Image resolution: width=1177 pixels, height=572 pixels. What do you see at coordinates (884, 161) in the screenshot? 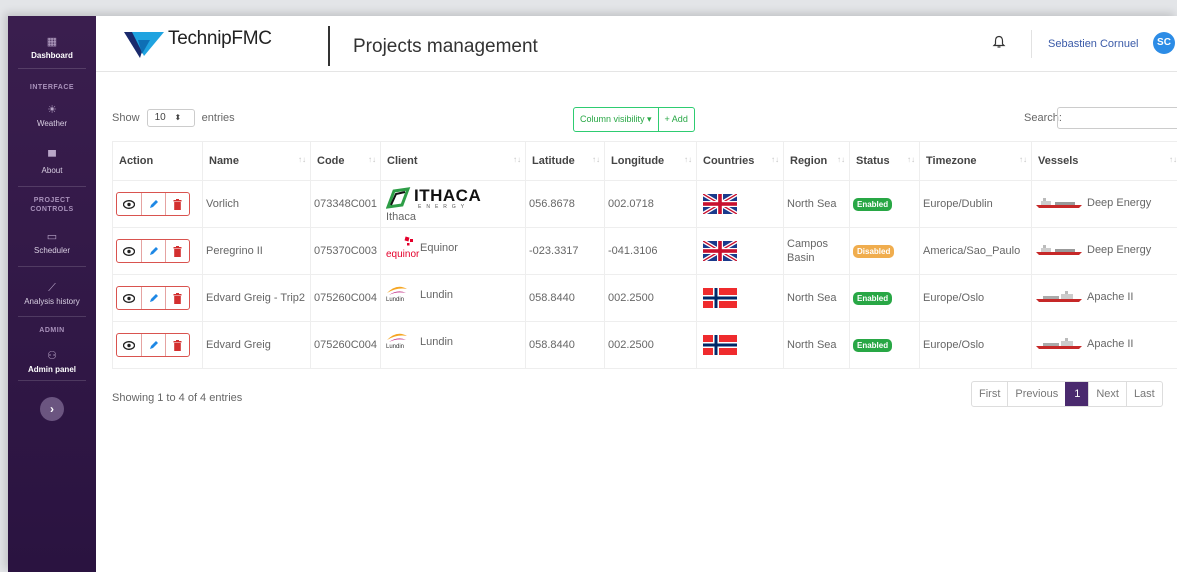
I see `column-header-status: Status ↑↓` at bounding box center [884, 161].